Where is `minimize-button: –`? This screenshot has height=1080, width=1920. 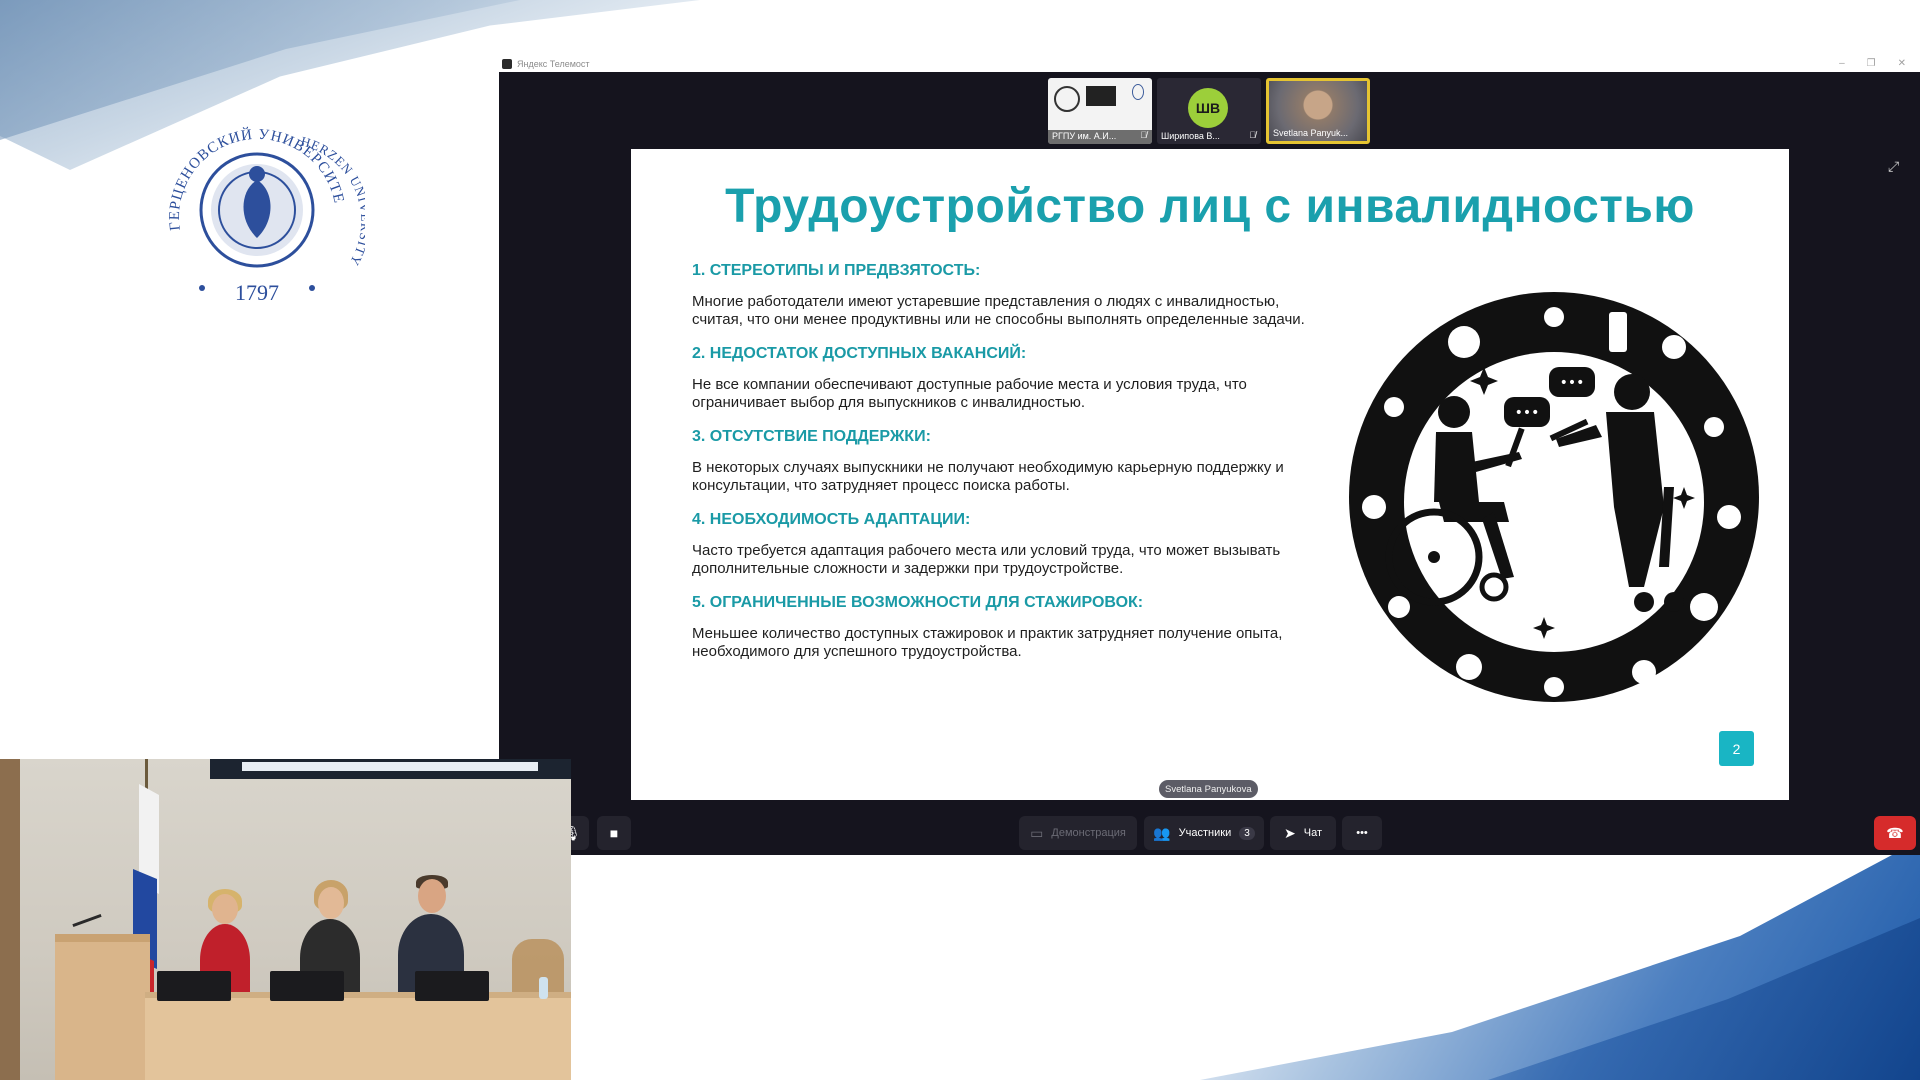 minimize-button: – is located at coordinates (1842, 63).